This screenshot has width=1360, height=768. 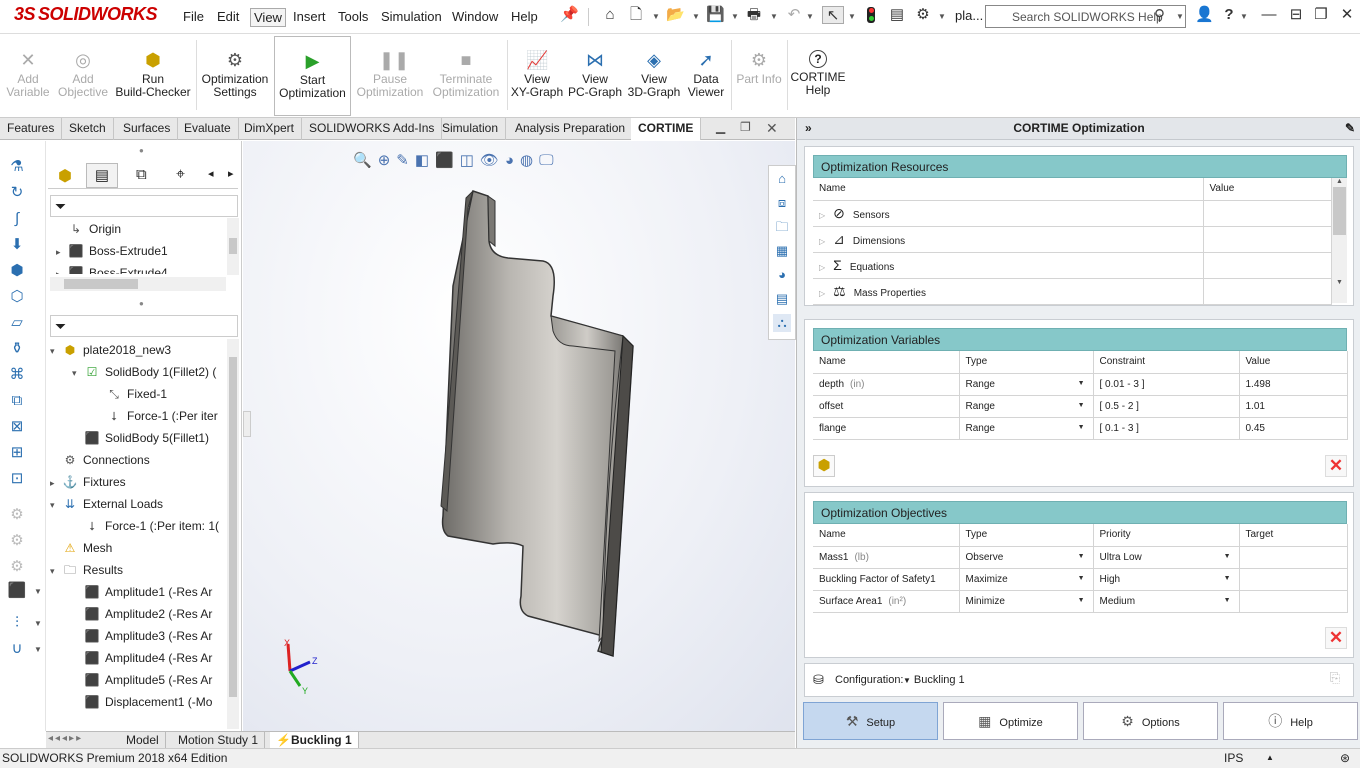 I want to click on zoom-to-fit-icon: 🔍, so click(x=365, y=160).